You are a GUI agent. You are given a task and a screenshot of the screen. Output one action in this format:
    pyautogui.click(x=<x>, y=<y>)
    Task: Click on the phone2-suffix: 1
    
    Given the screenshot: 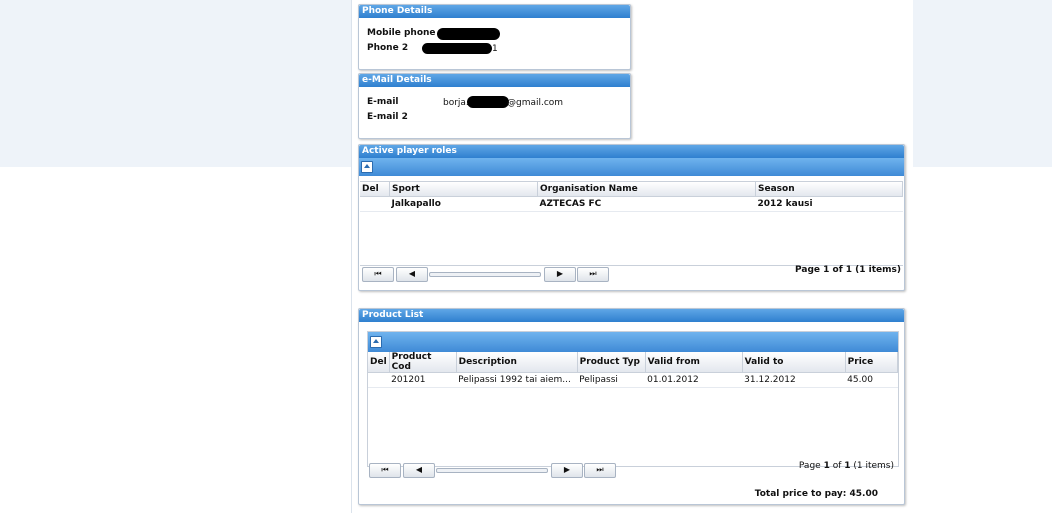 What is the action you would take?
    pyautogui.click(x=495, y=49)
    